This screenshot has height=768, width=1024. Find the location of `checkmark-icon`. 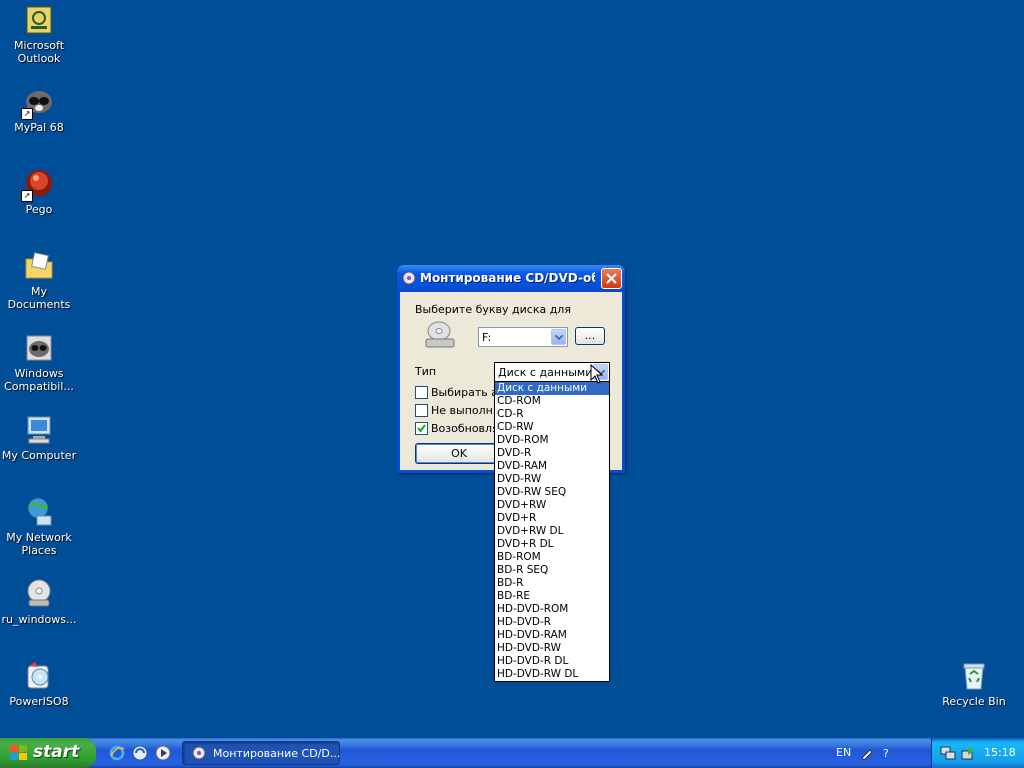

checkmark-icon is located at coordinates (421, 428).